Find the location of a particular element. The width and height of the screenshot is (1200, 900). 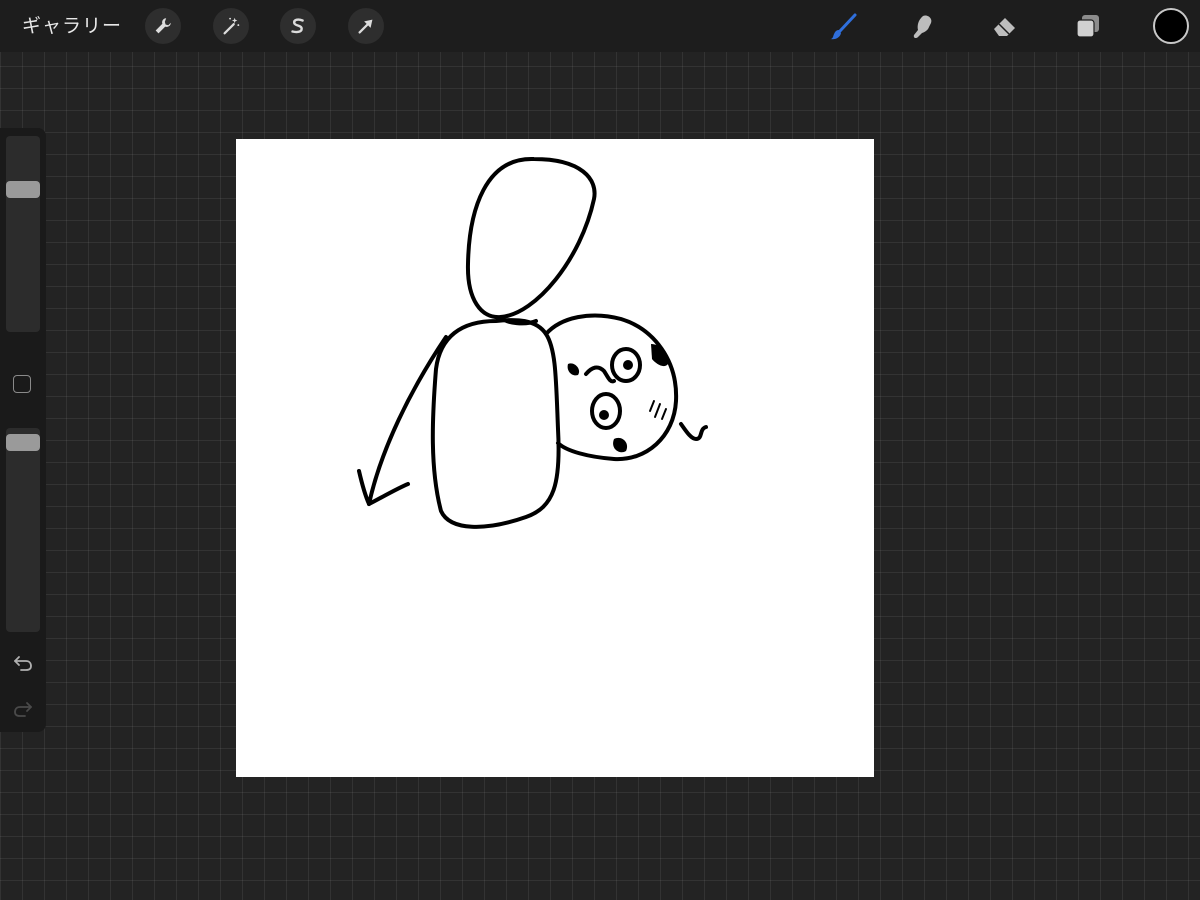

color-picker-swatch is located at coordinates (1171, 26).